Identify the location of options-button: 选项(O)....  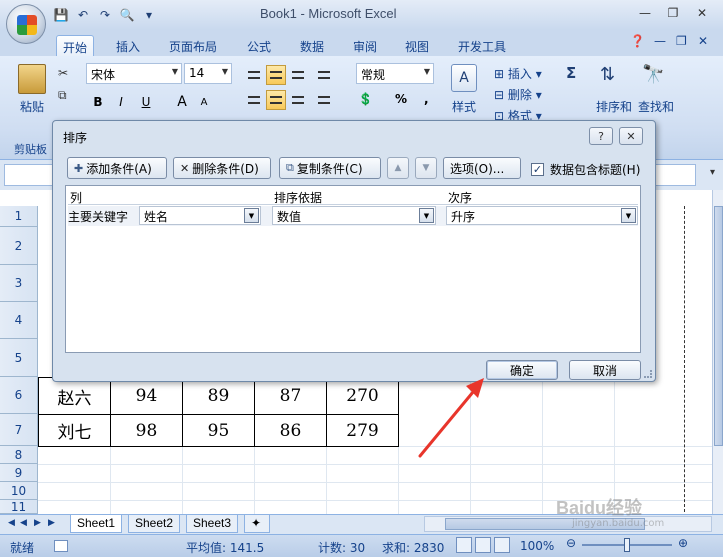
(482, 168).